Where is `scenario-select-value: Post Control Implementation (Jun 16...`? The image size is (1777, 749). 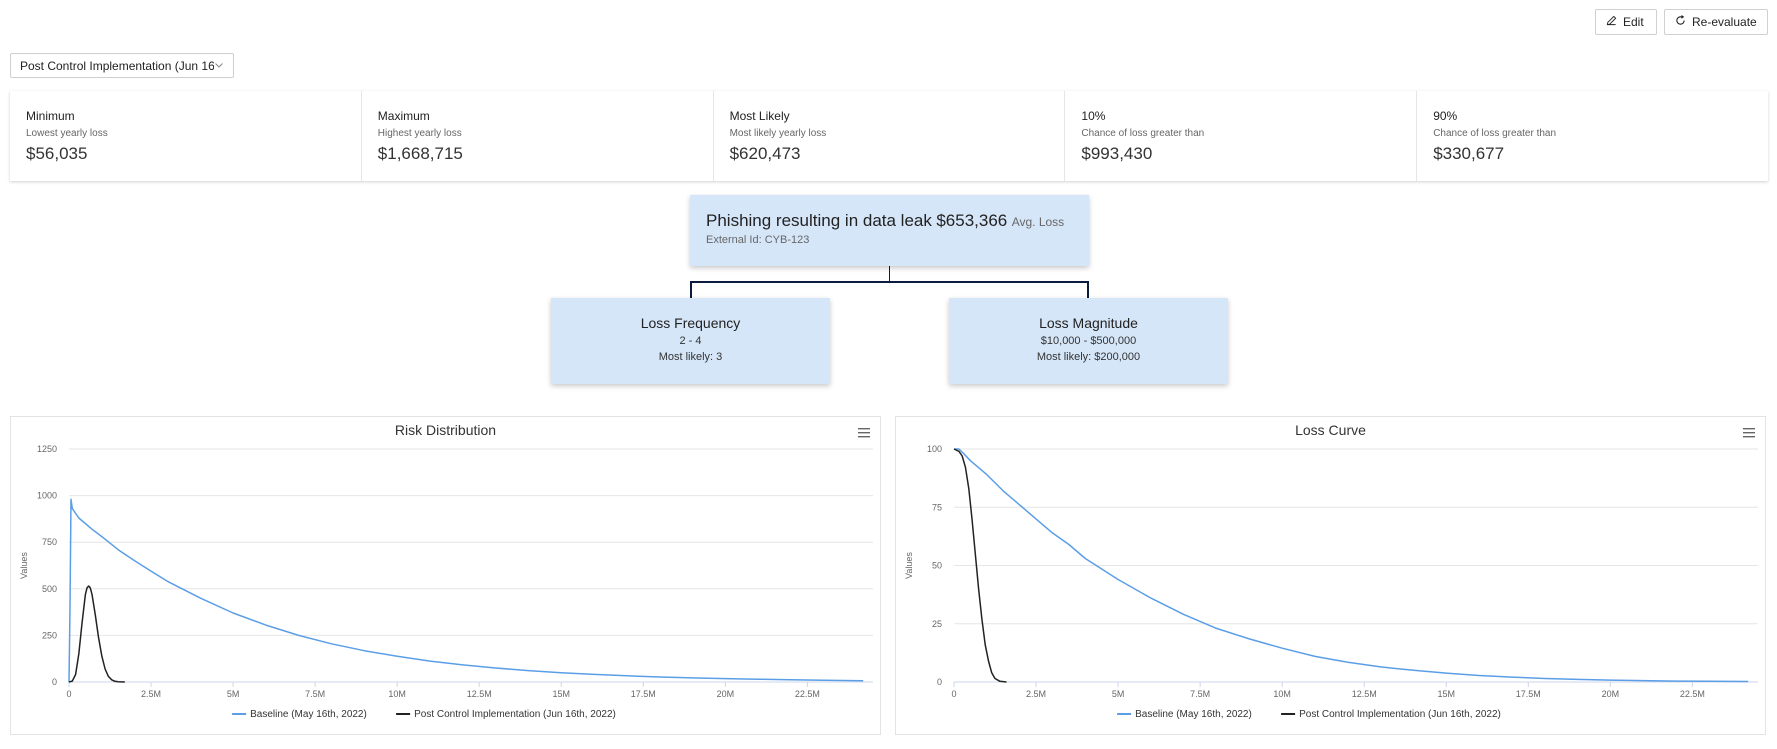
scenario-select-value: Post Control Implementation (Jun 16... is located at coordinates (117, 65).